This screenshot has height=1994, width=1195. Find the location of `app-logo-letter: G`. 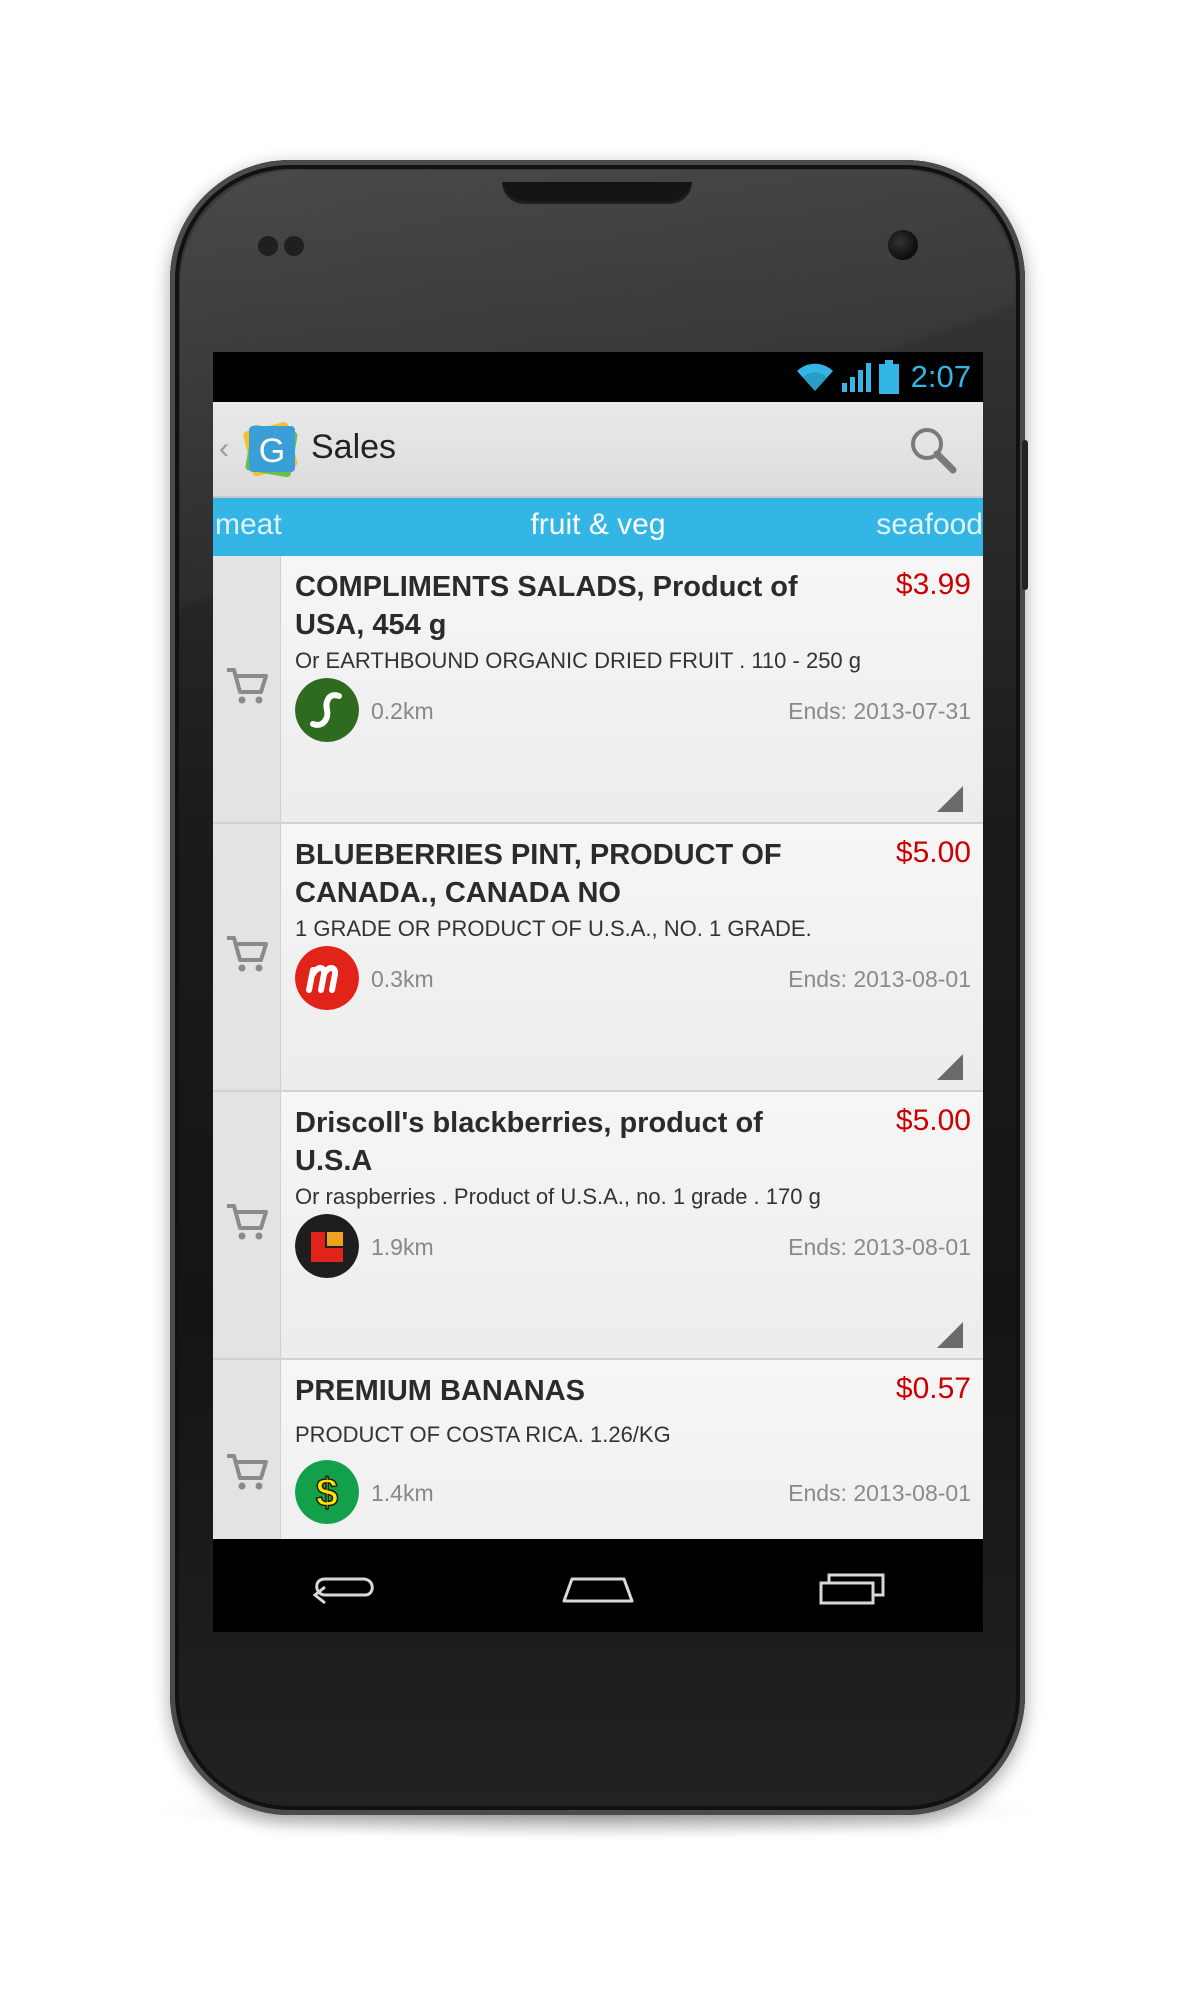

app-logo-letter: G is located at coordinates (272, 451).